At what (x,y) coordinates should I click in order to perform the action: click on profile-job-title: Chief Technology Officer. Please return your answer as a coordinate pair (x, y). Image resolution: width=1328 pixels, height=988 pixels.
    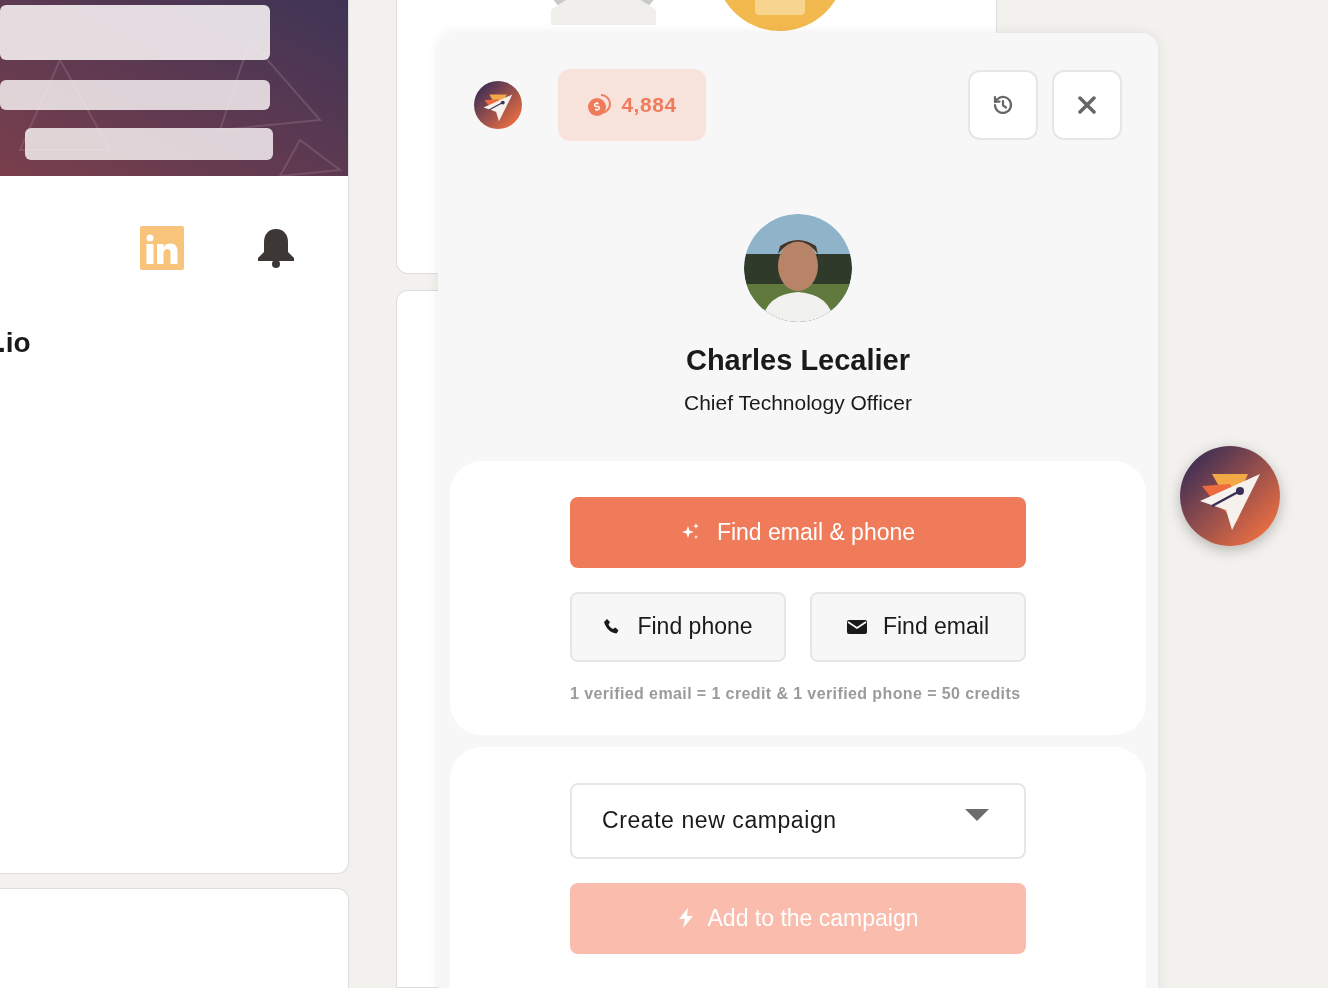
    Looking at the image, I should click on (798, 403).